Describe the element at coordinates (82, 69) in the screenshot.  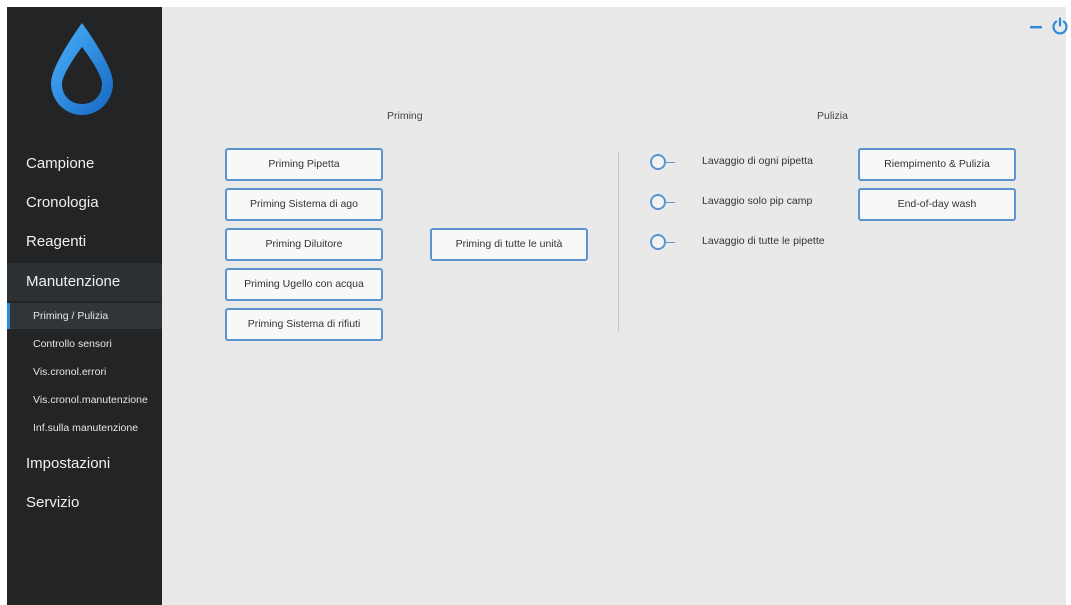
I see `water-drop-logo` at that location.